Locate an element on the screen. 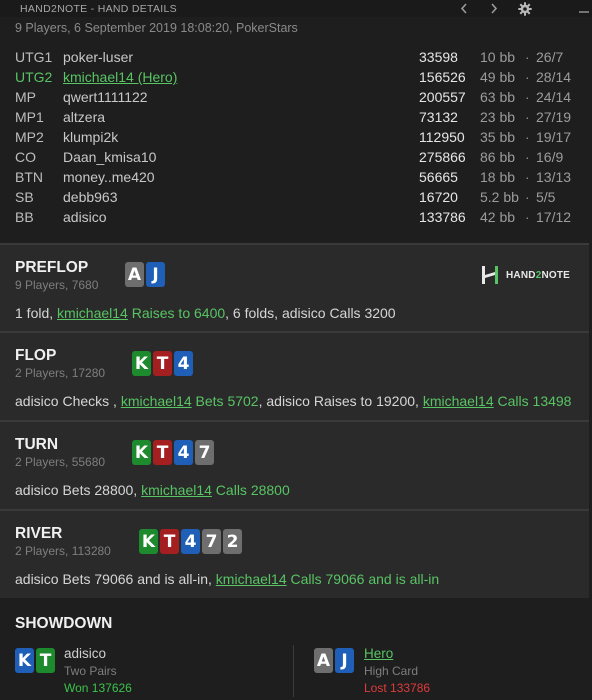  player-stack-bb: 10 bb is located at coordinates (498, 57).